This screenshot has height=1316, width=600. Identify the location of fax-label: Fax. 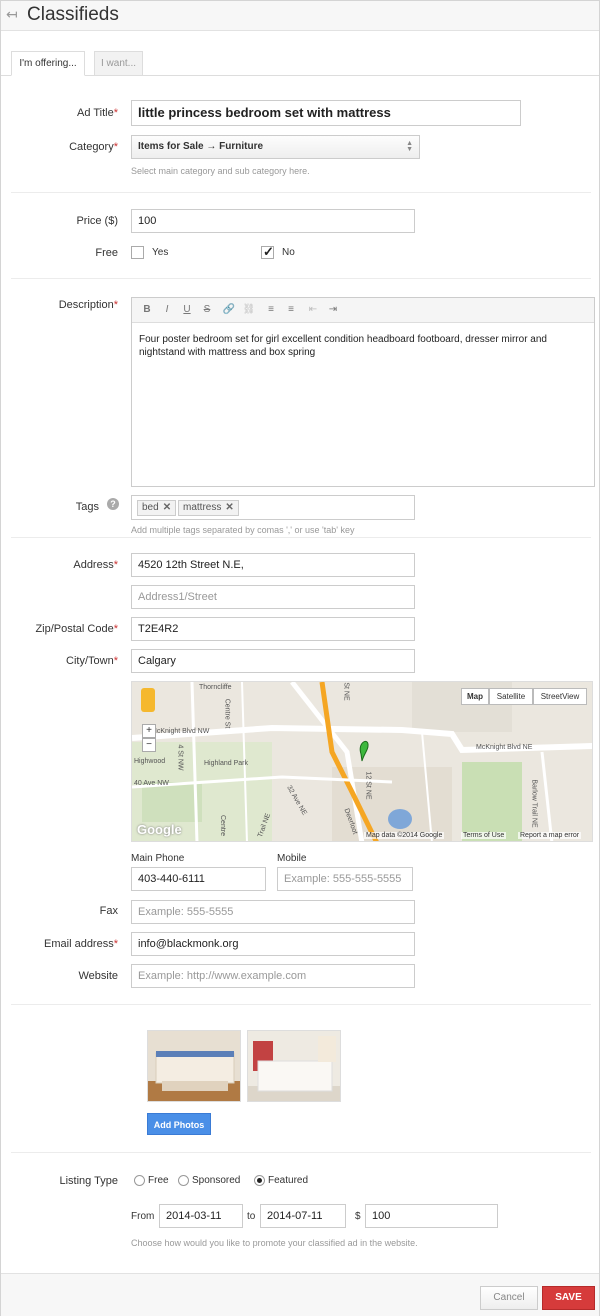
(108, 911).